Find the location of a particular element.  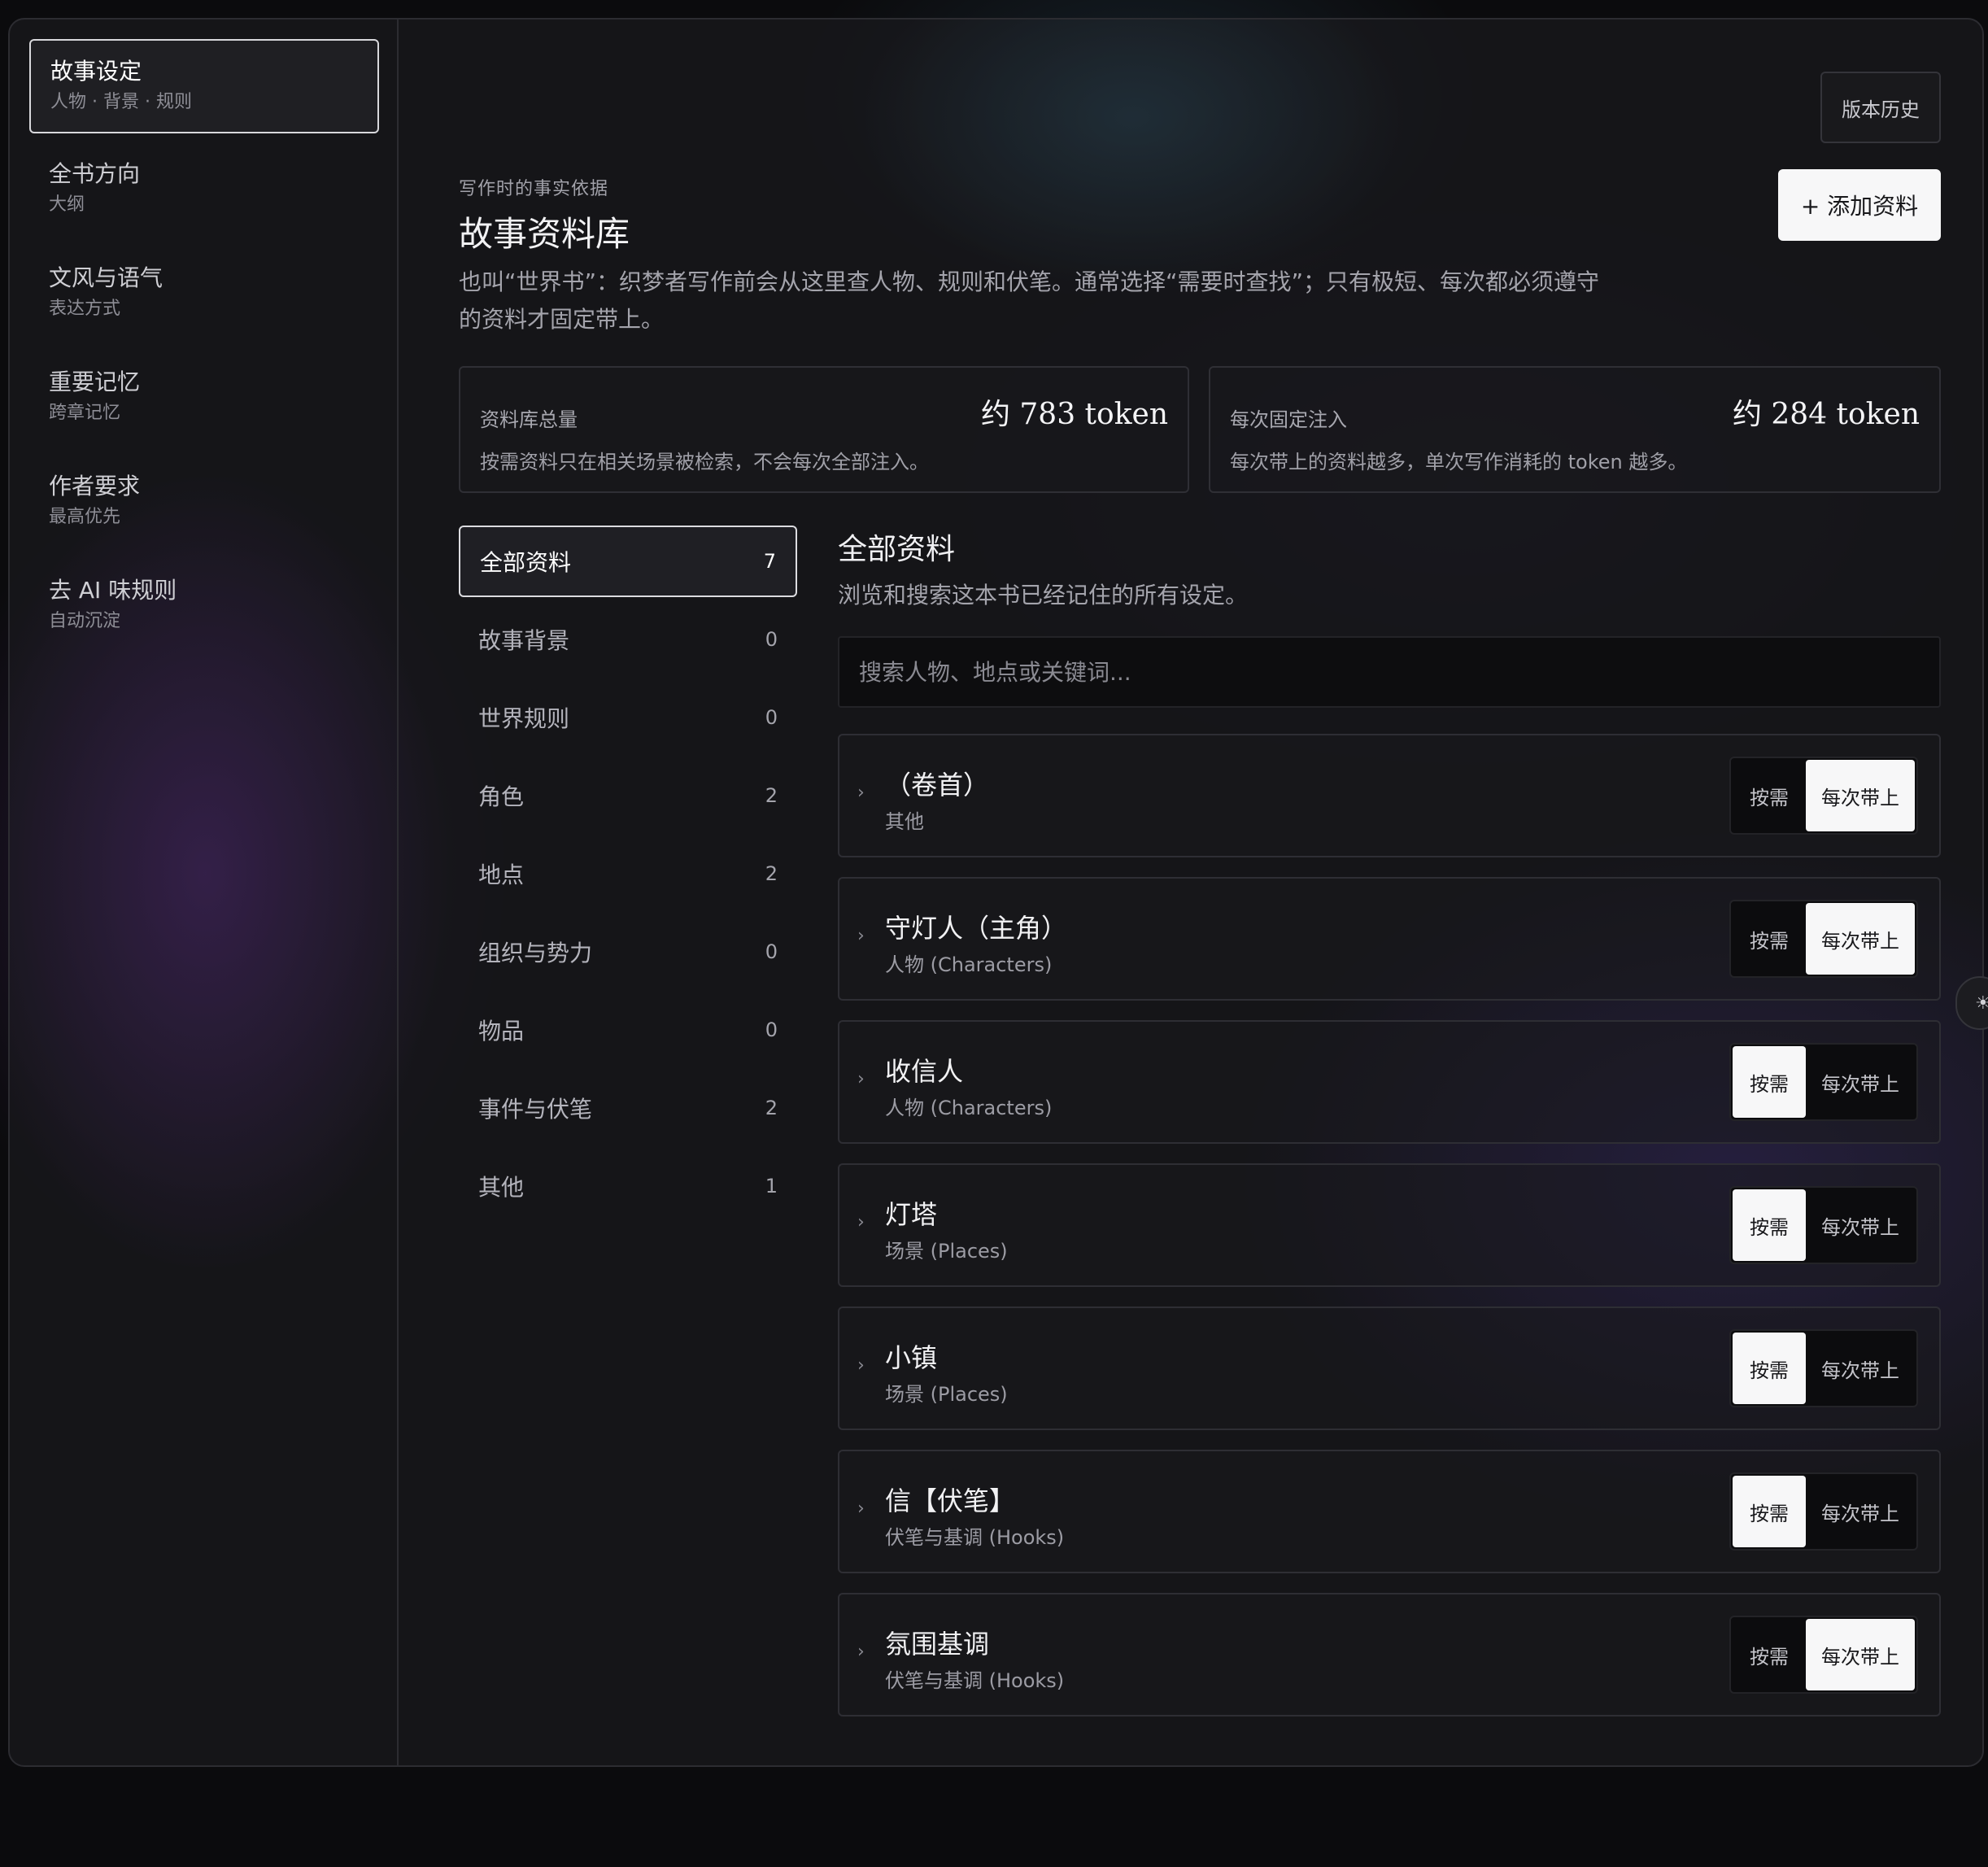

entry-title: 小镇 is located at coordinates (911, 1357).